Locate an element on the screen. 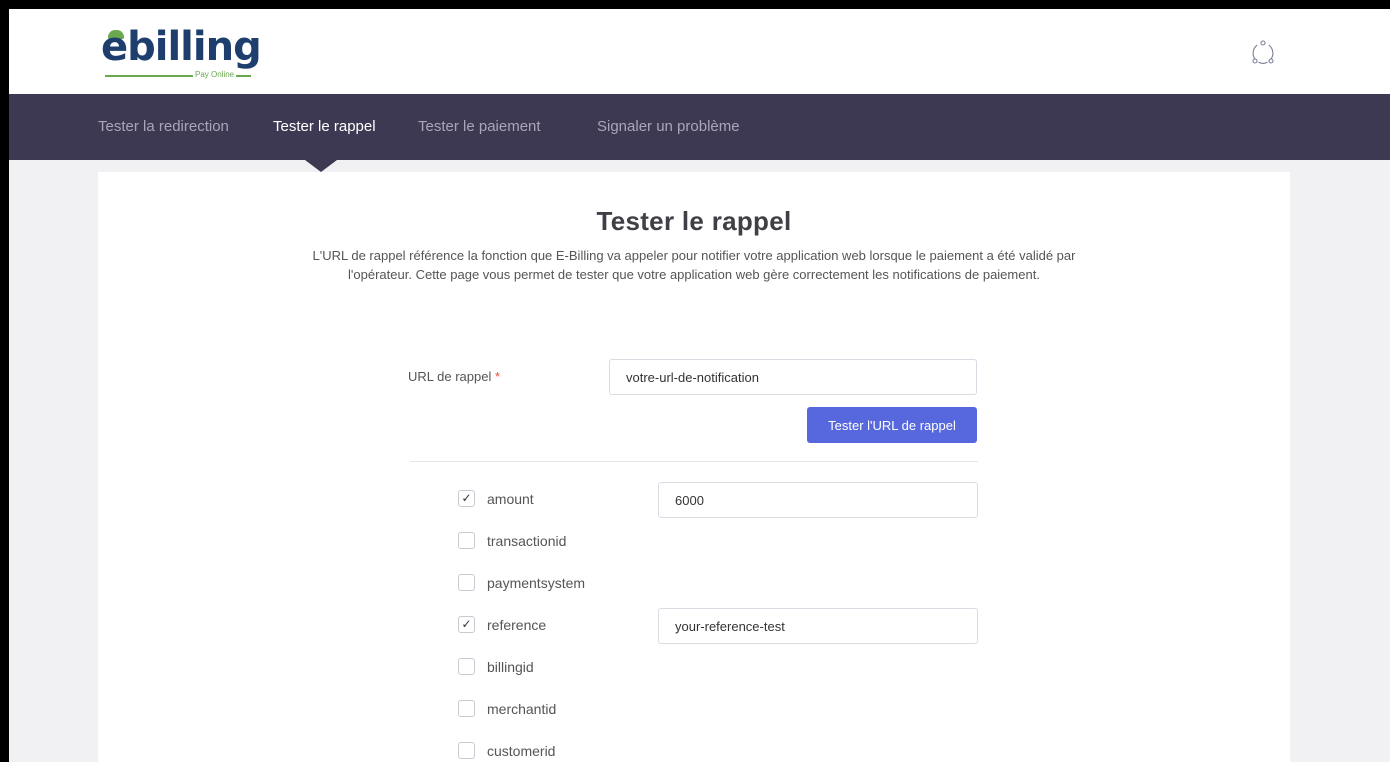 This screenshot has width=1390, height=762. param-label-amount: amount is located at coordinates (510, 499).